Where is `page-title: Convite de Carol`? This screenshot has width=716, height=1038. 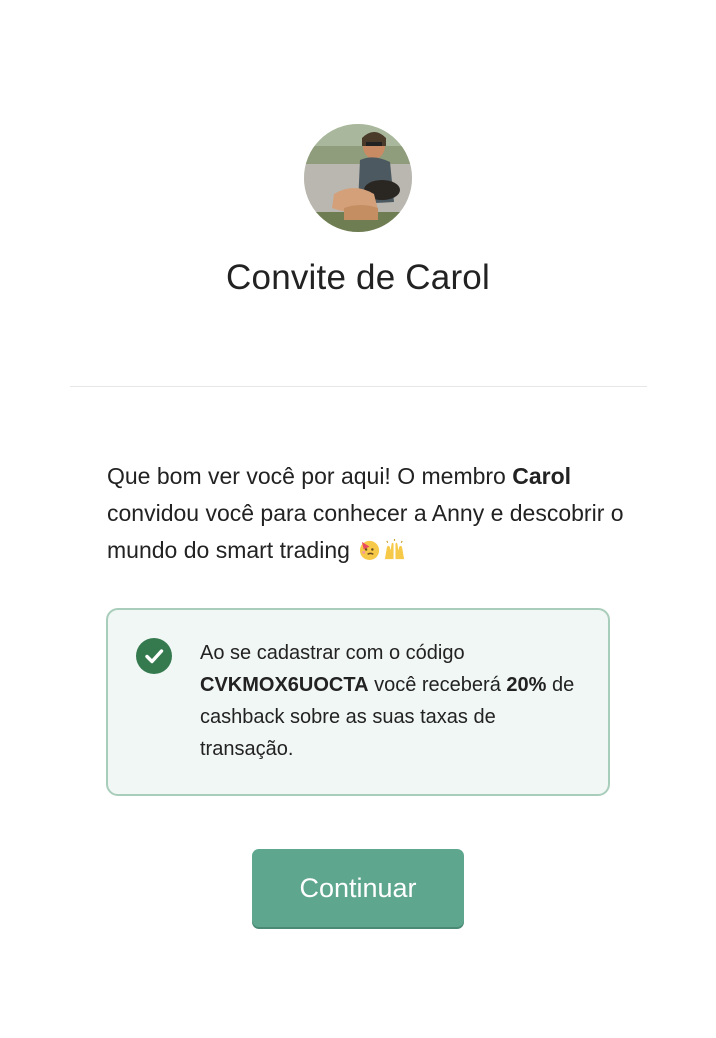
page-title: Convite de Carol is located at coordinates (358, 277).